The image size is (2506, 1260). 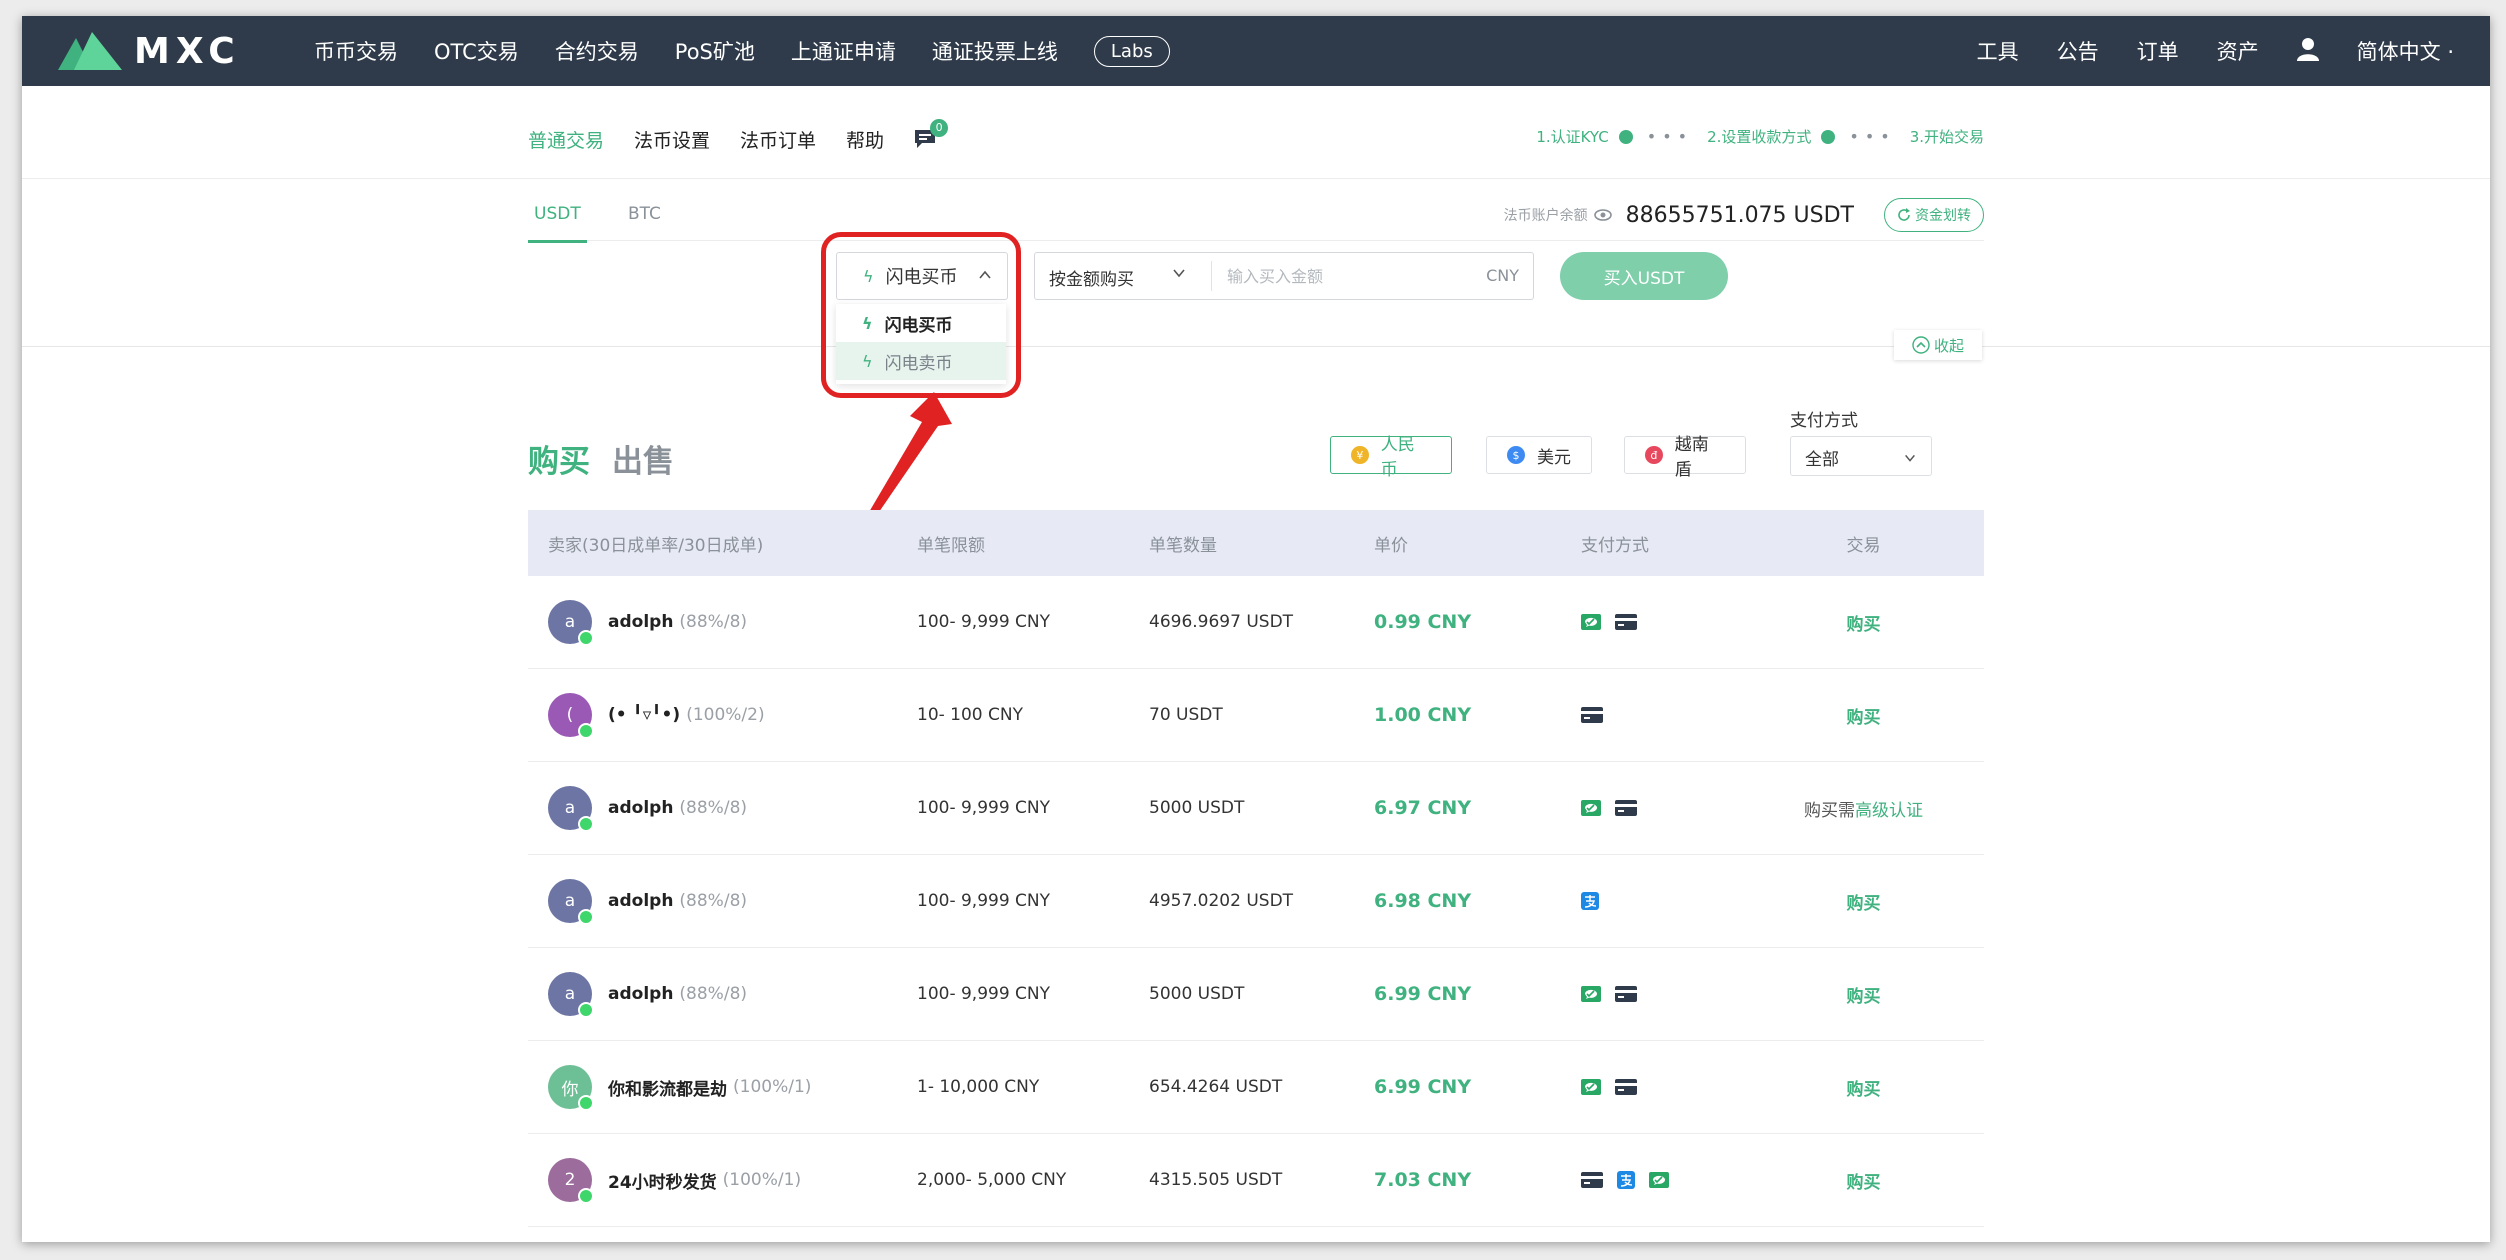 I want to click on nav-tools: 工具, so click(x=1998, y=51).